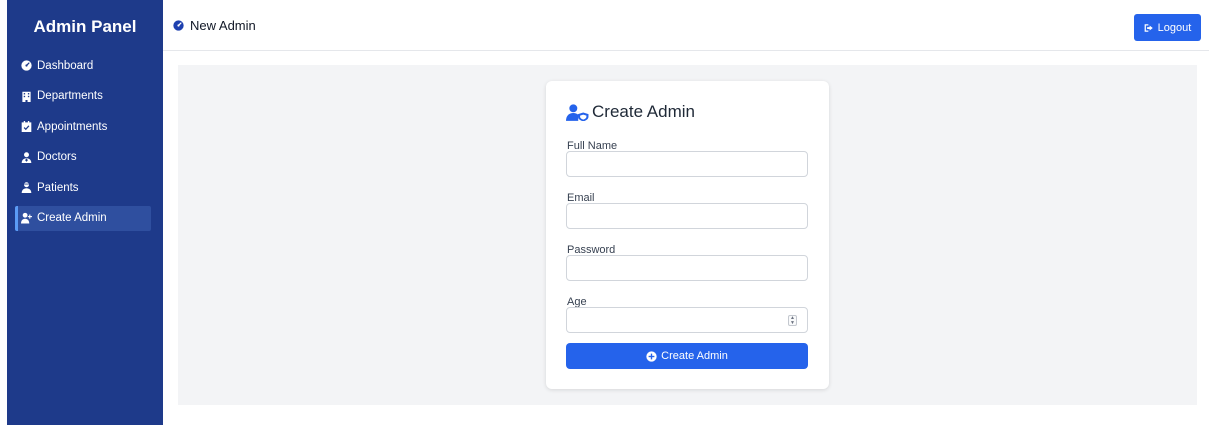  Describe the element at coordinates (651, 356) in the screenshot. I see `plus-circle-icon` at that location.